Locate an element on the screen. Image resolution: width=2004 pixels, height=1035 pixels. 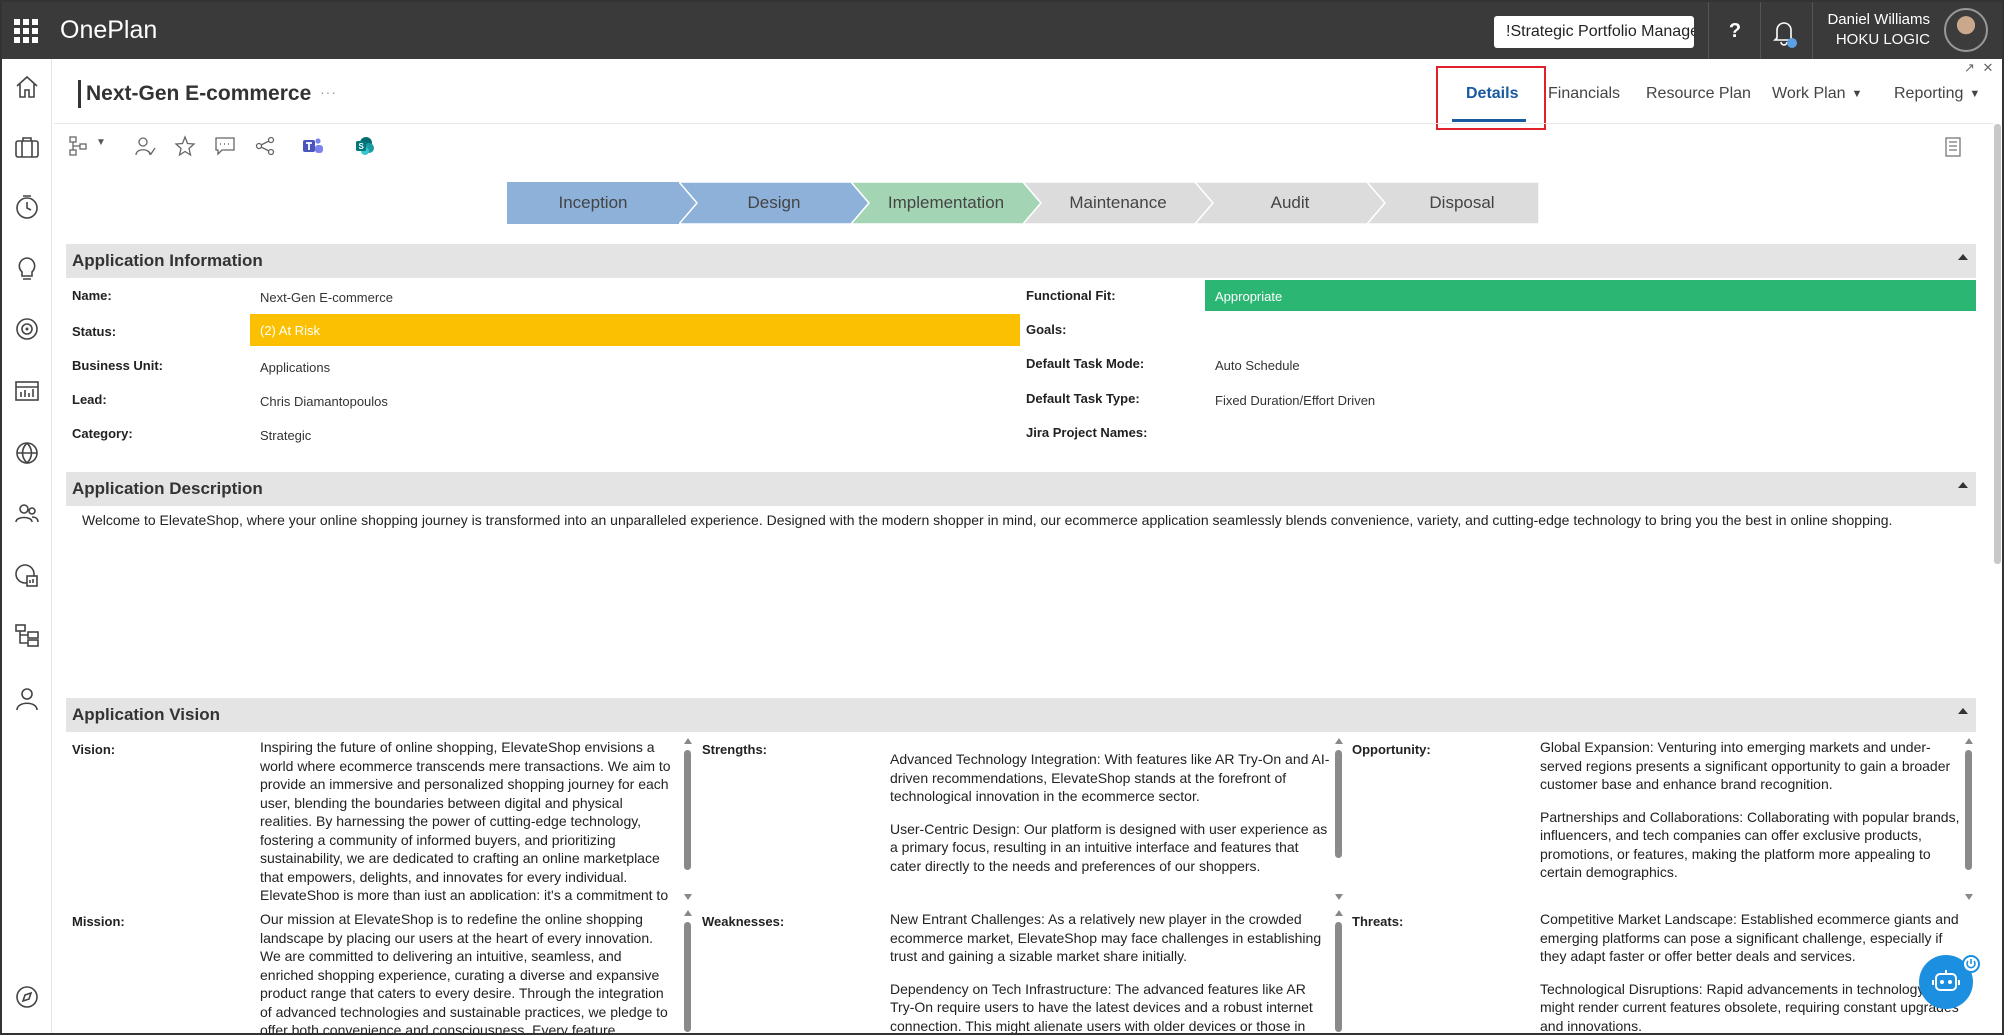
hierarchy-icon is located at coordinates (27, 635).